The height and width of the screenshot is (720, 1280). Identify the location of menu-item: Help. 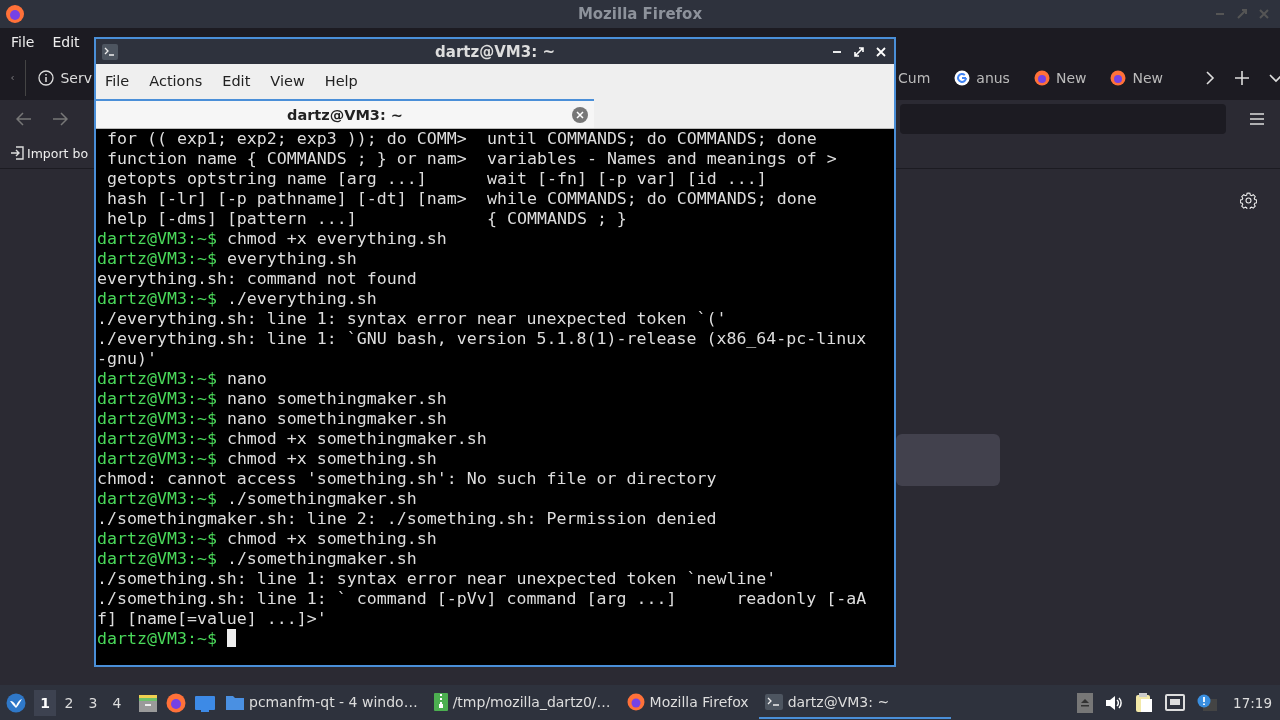
(341, 80).